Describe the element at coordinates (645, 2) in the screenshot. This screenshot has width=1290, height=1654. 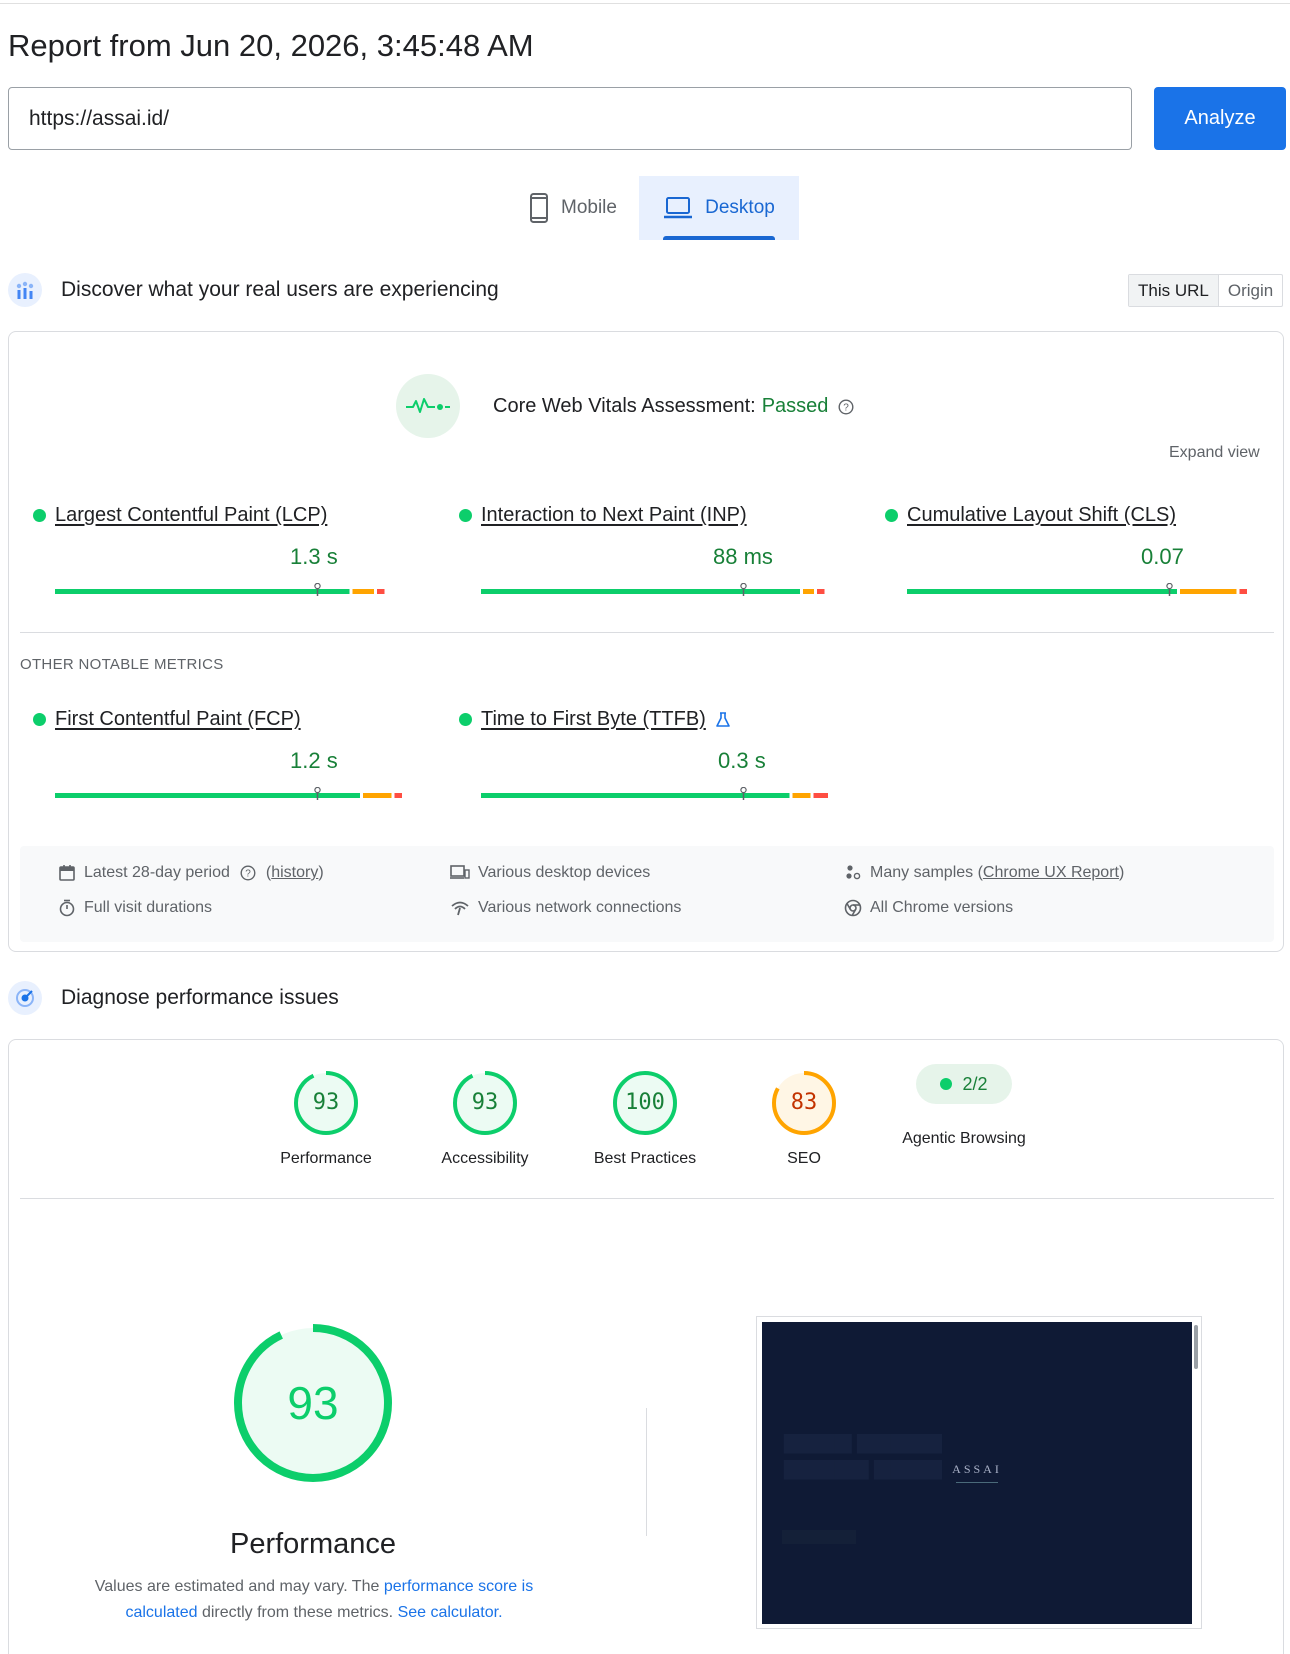
I see `top-border` at that location.